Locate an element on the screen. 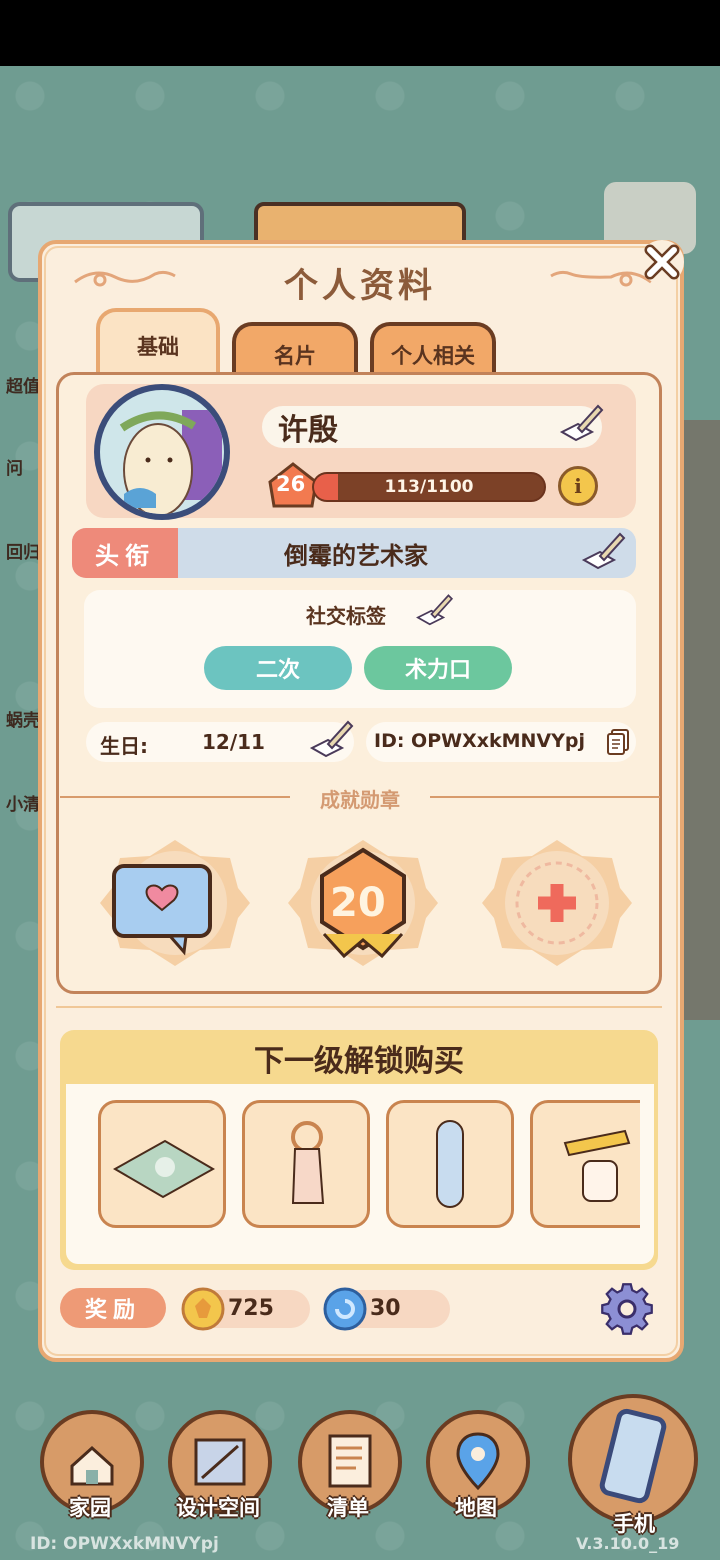  player-name: 许殷 is located at coordinates (308, 430).